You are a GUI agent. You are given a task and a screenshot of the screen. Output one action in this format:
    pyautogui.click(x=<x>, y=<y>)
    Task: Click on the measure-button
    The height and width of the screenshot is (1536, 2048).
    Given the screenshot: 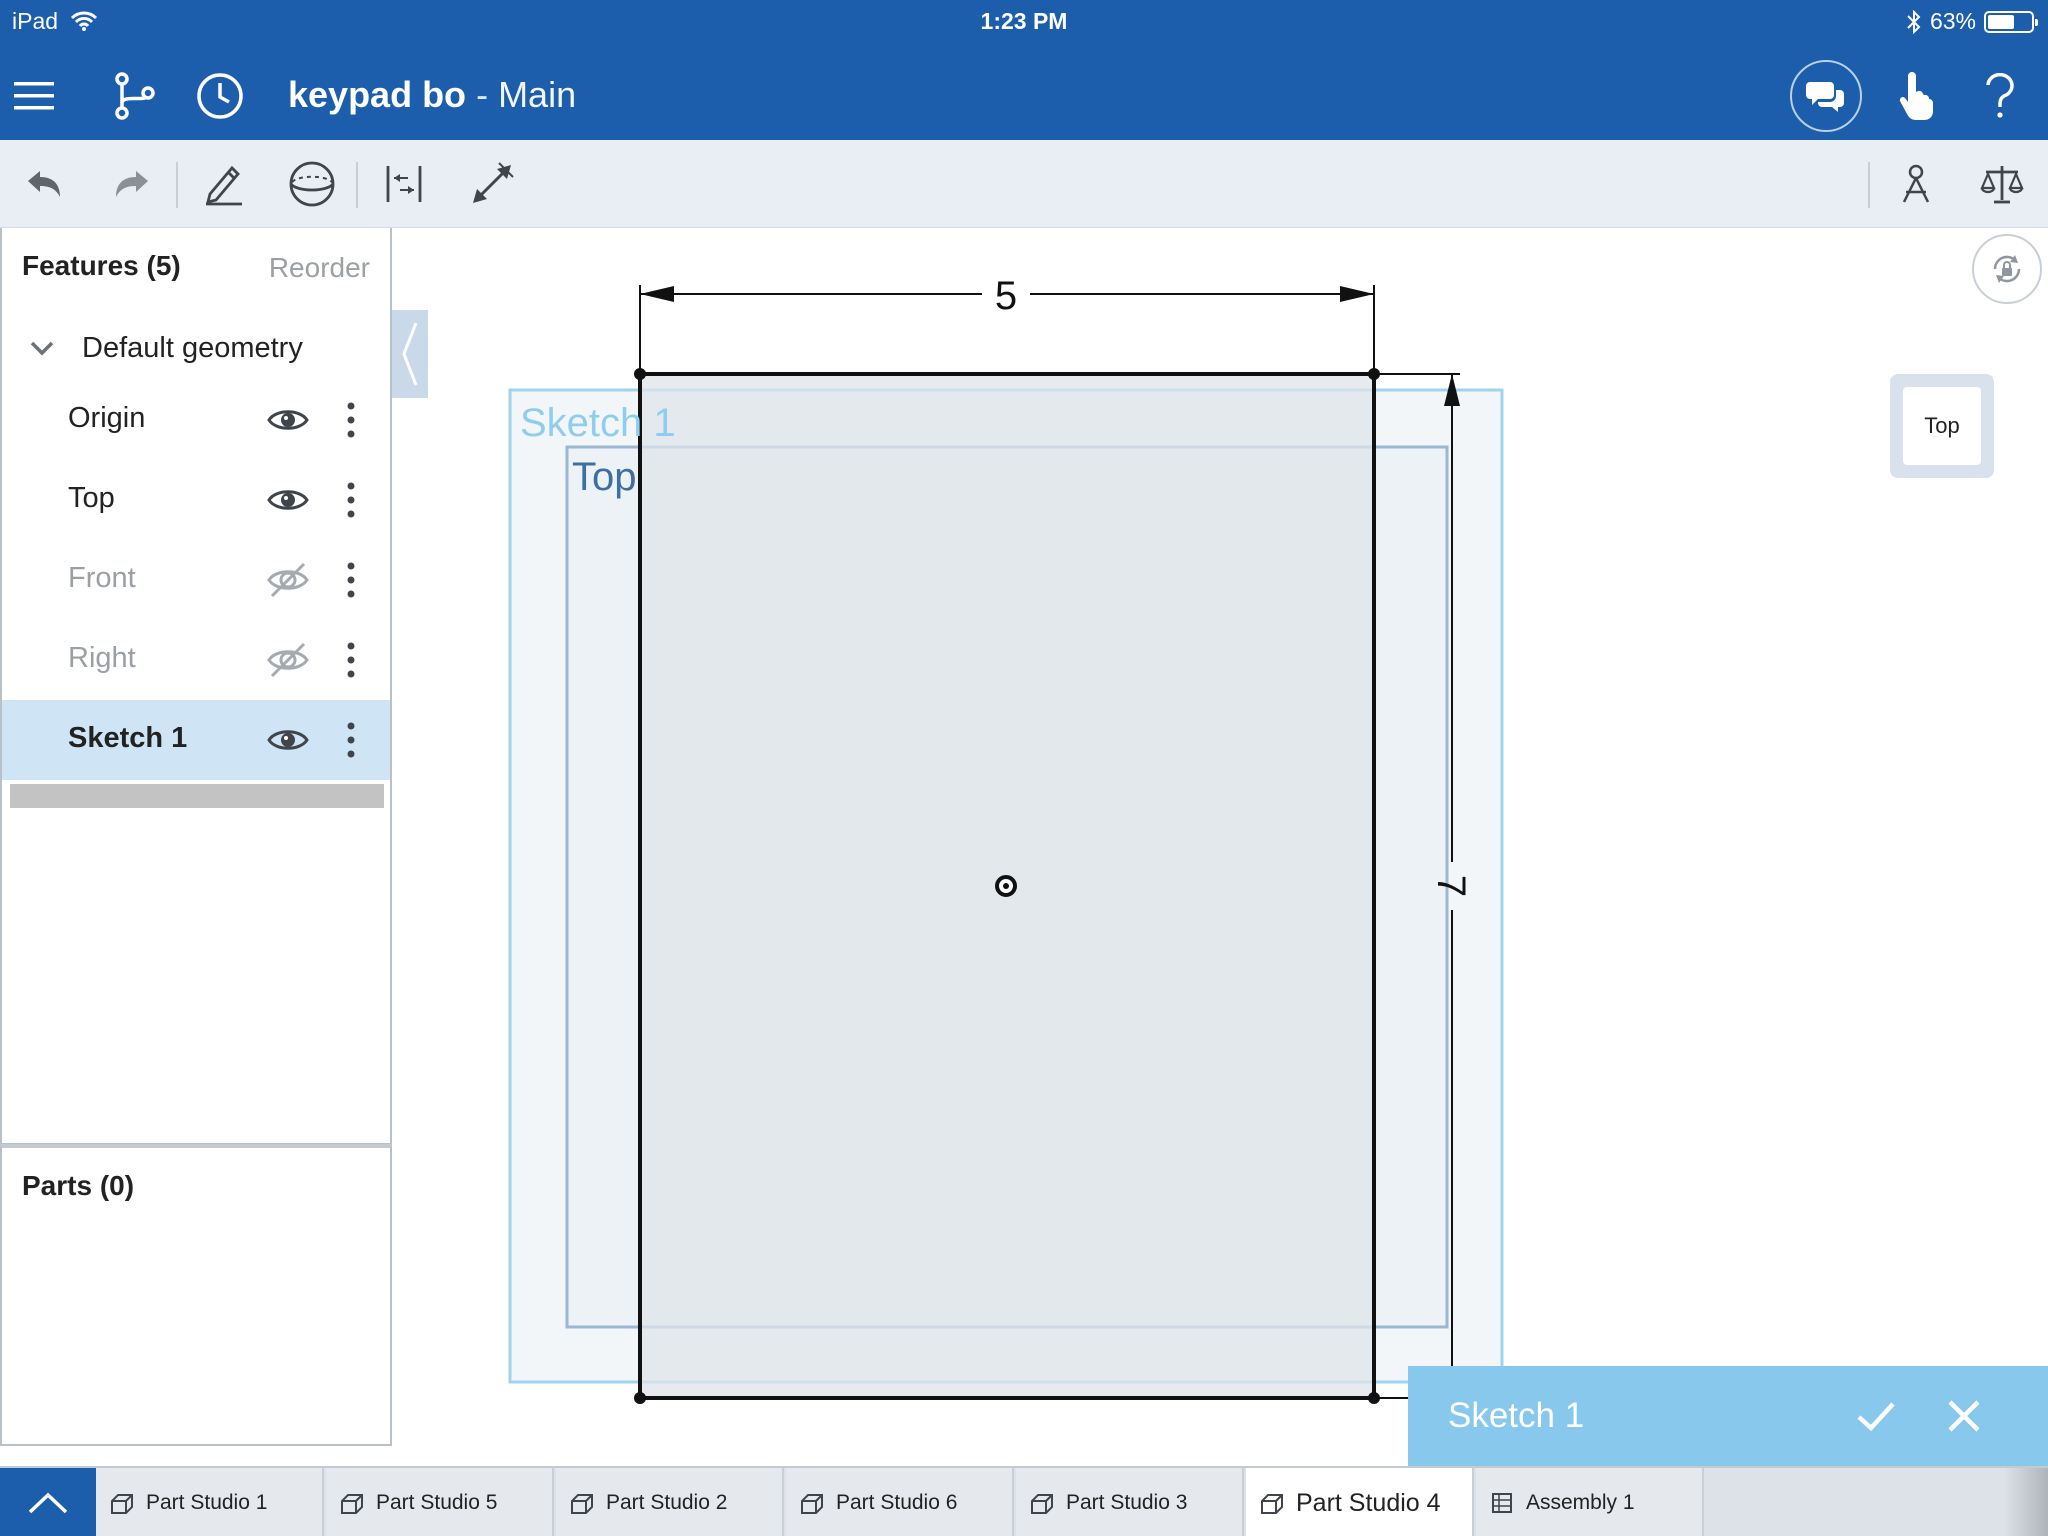 What is the action you would take?
    pyautogui.click(x=492, y=184)
    